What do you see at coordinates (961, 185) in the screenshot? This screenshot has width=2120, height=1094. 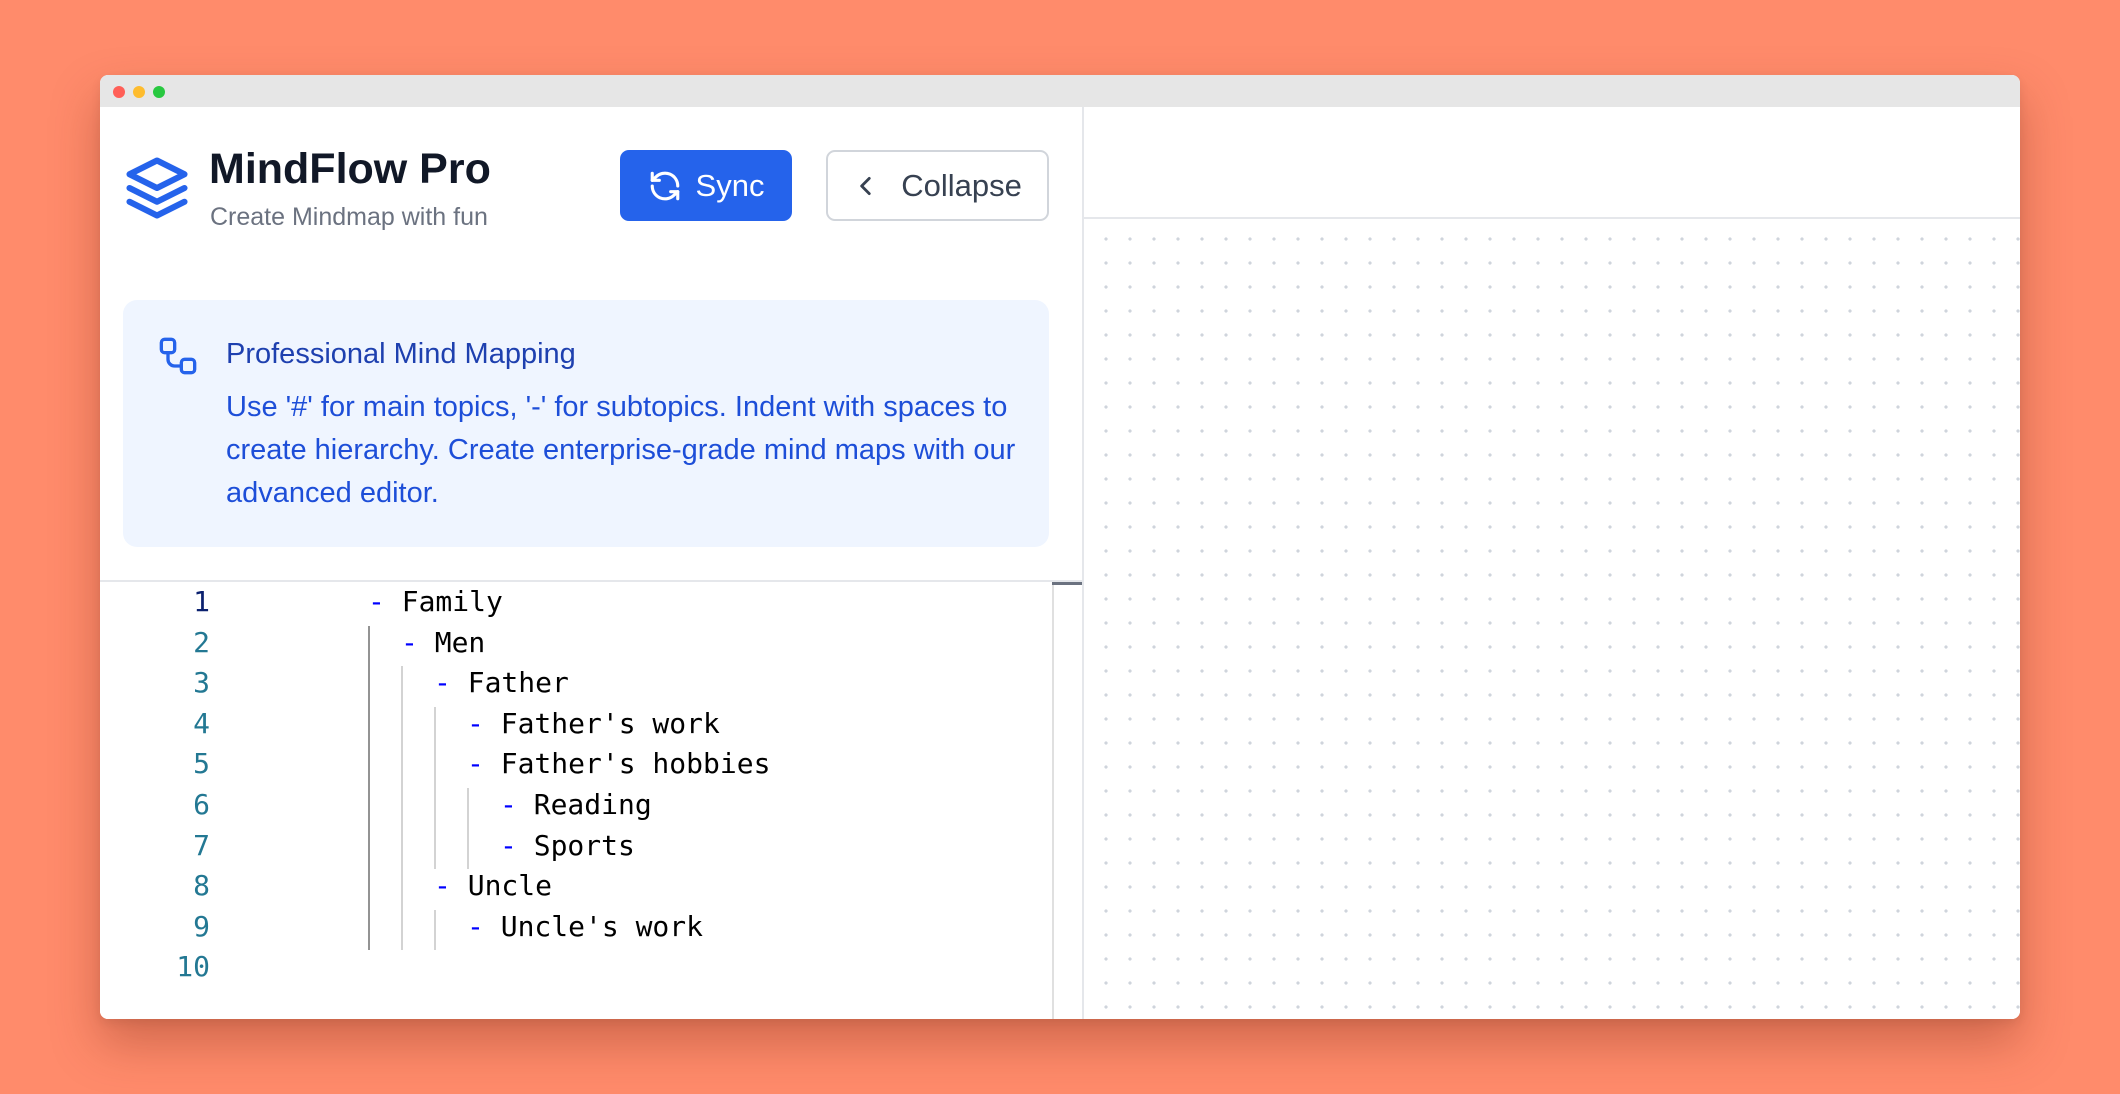 I see `collapse-button-label: Collapse` at bounding box center [961, 185].